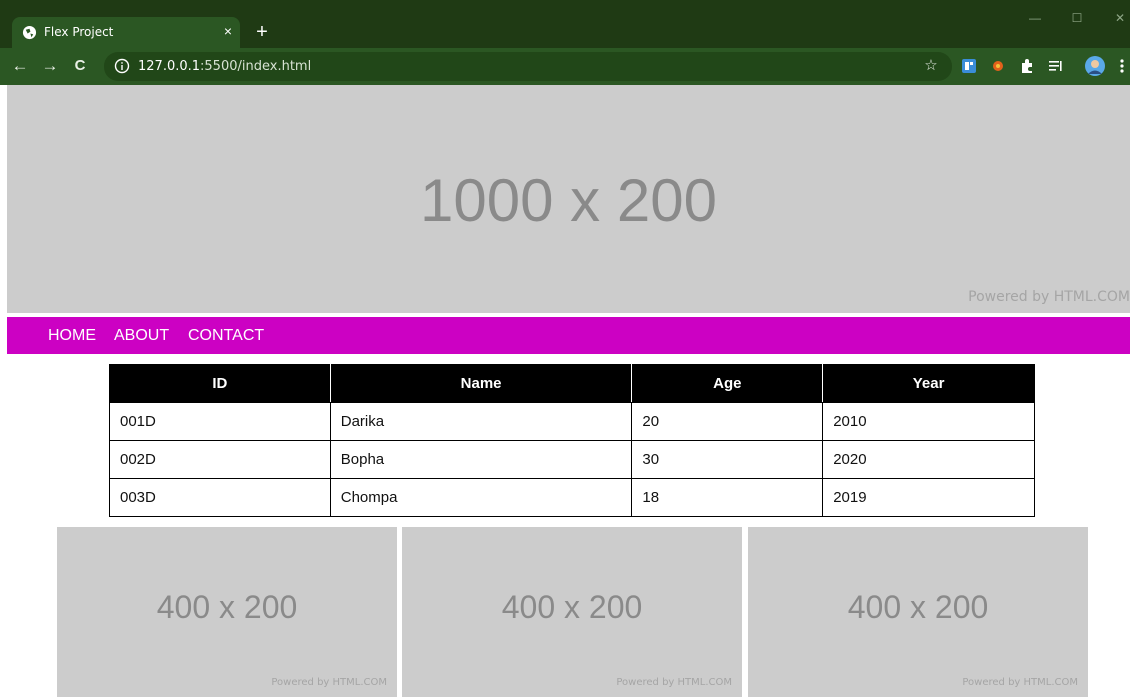  I want to click on column-header-year: Year, so click(928, 383).